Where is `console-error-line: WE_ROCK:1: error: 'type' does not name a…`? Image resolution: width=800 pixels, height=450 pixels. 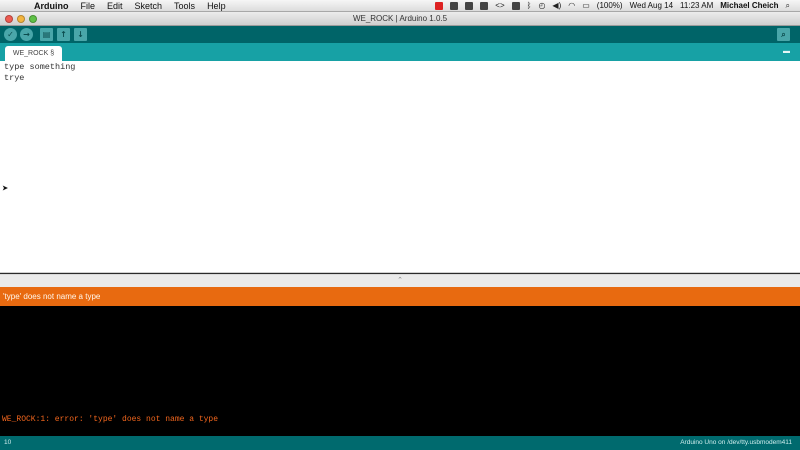
console-error-line: WE_ROCK:1: error: 'type' does not name a… is located at coordinates (110, 419).